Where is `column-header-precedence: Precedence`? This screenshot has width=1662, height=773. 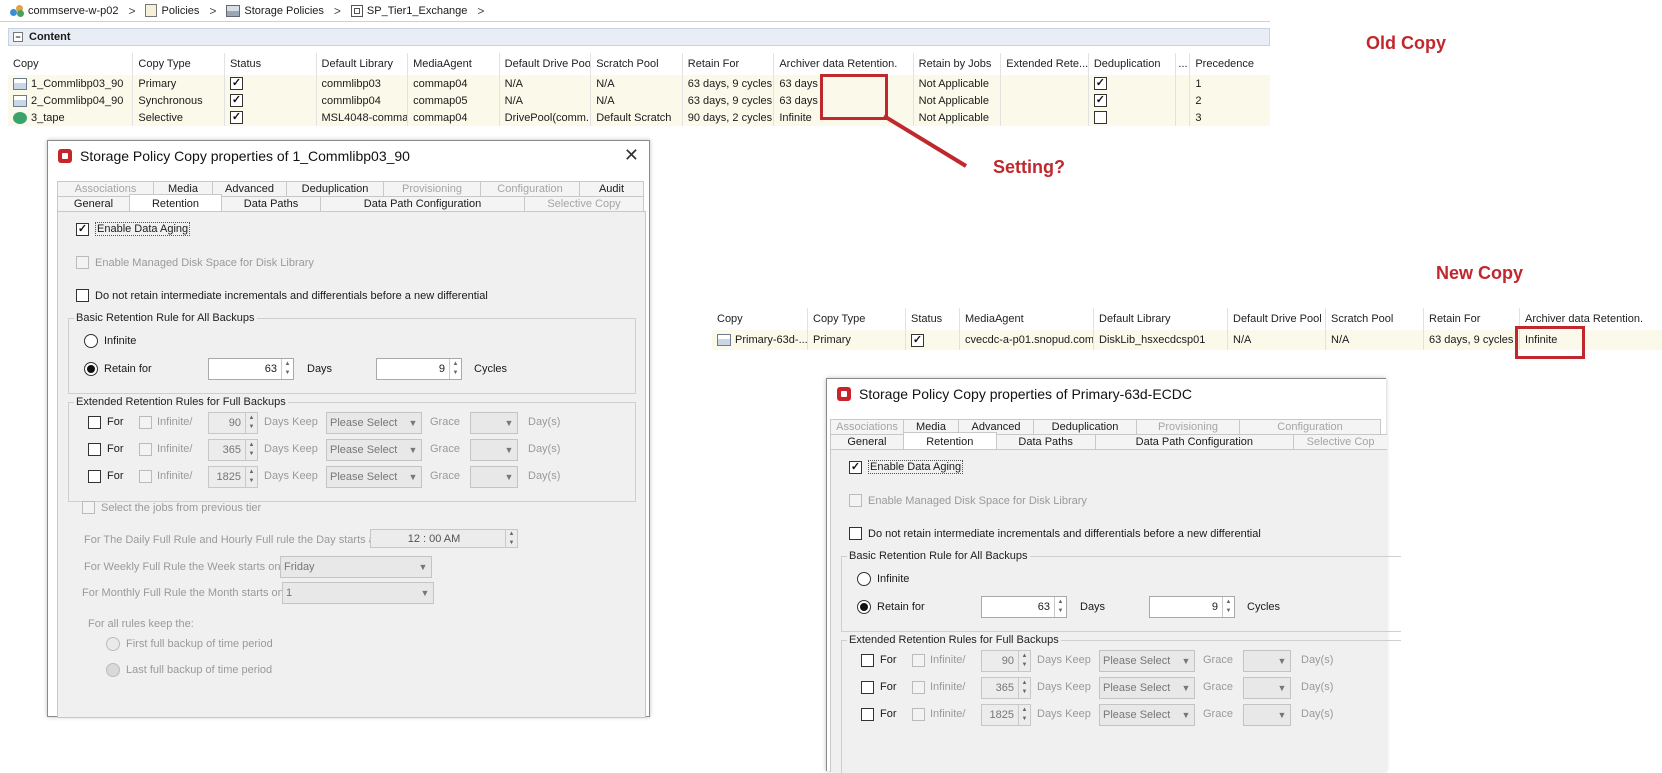
column-header-precedence: Precedence is located at coordinates (1230, 64).